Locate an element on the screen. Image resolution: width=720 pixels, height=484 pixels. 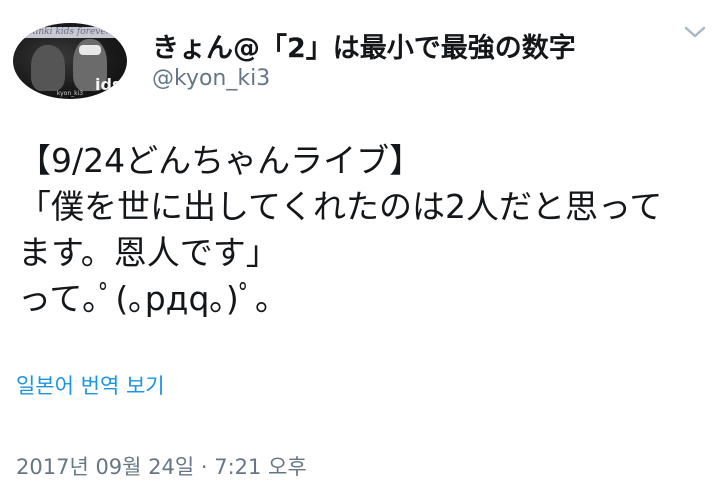
avatar: kinki kids forever ids kyon_ki3 is located at coordinates (70, 61).